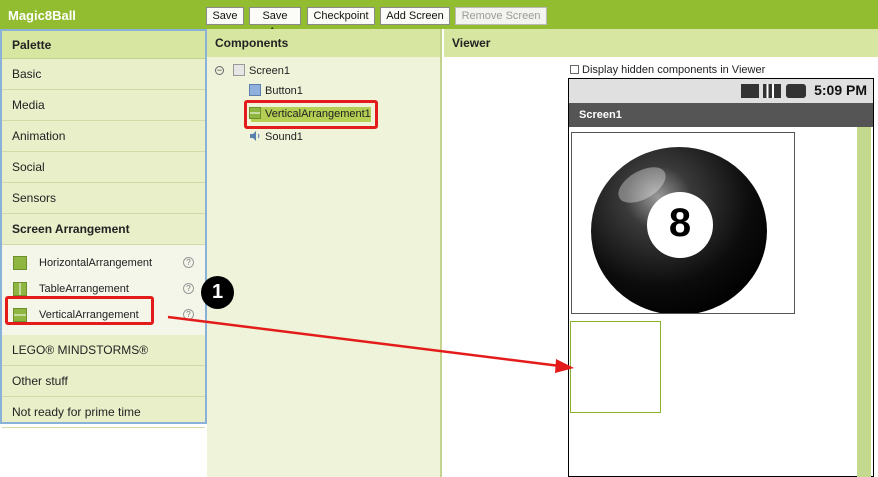 The width and height of the screenshot is (878, 477). I want to click on palette-item-horizontal-arrangement: HorizontalArrangement ?, so click(103, 263).